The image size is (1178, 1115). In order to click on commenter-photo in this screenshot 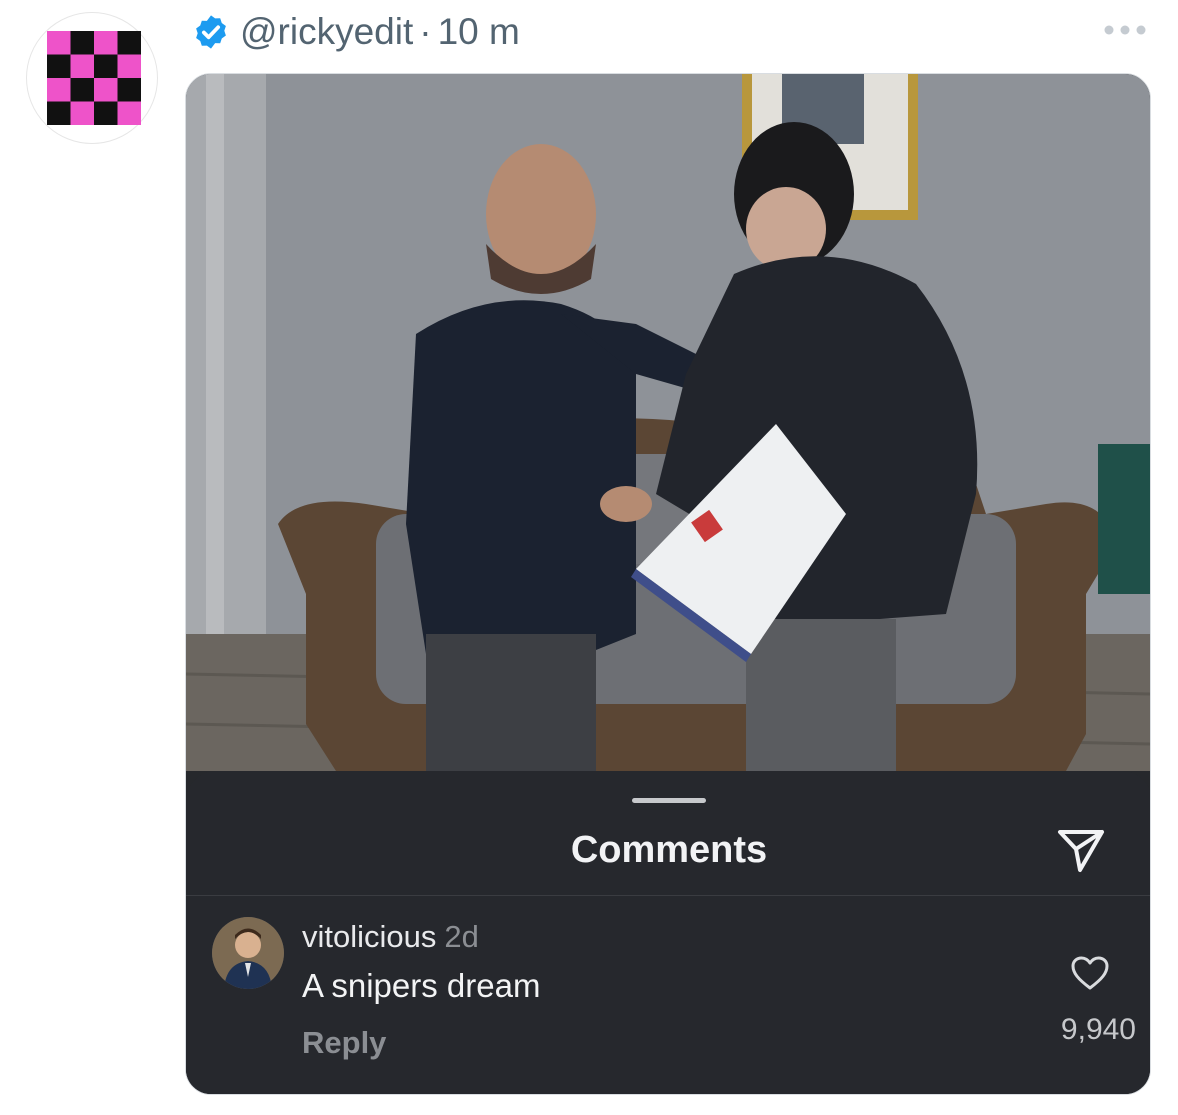, I will do `click(248, 953)`.